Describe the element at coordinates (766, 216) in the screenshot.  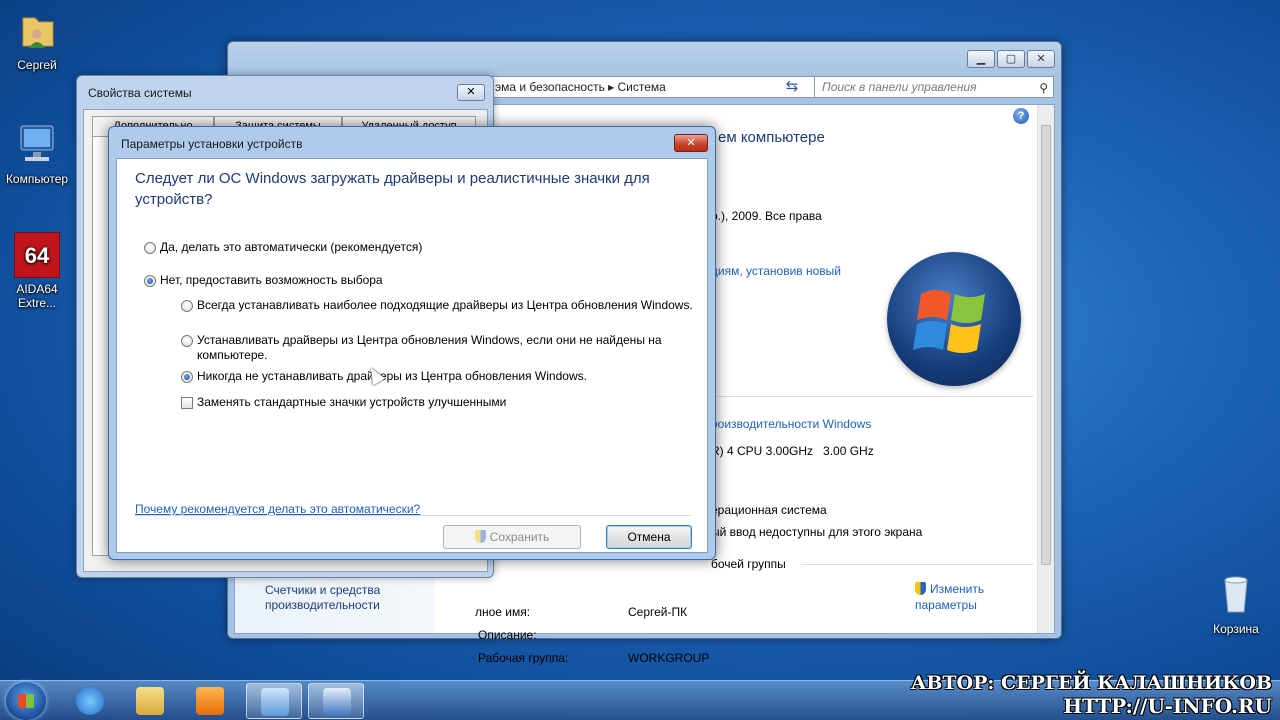
I see `copyright-text: р.), 2009. Все права` at that location.